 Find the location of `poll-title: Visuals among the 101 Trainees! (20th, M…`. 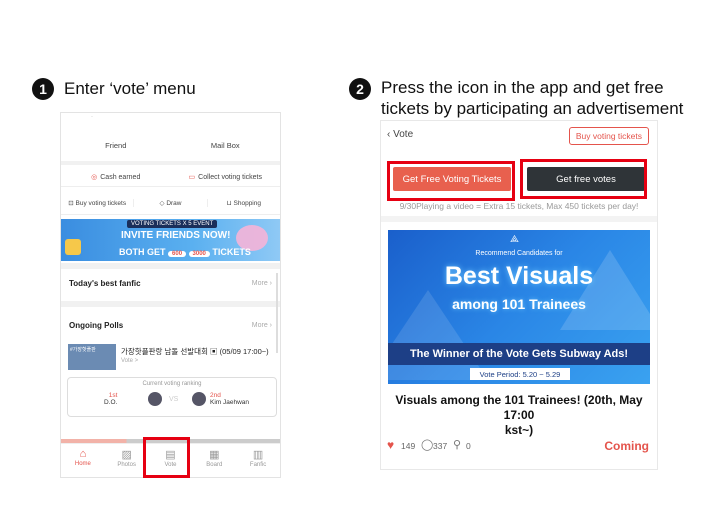

poll-title: Visuals among the 101 Trainees! (20th, M… is located at coordinates (519, 415).